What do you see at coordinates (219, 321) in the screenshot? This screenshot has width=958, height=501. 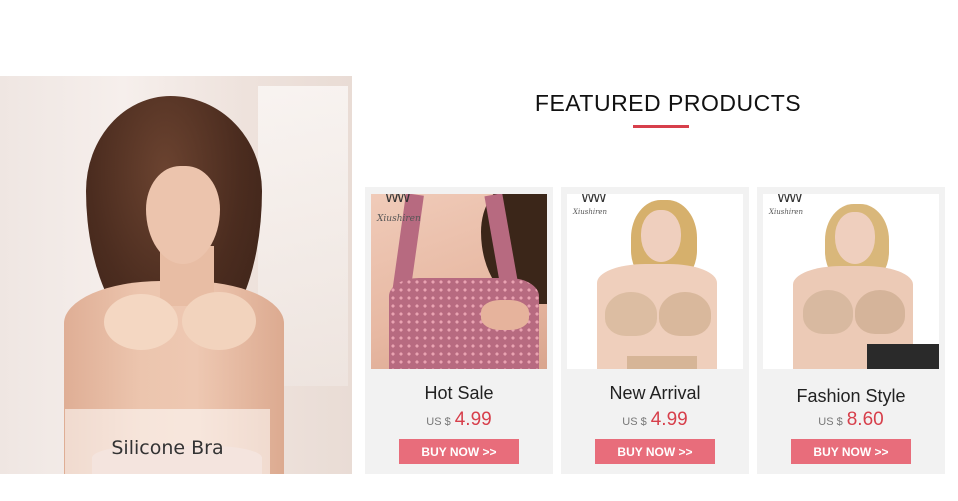 I see `hero-silicone-cup-right` at bounding box center [219, 321].